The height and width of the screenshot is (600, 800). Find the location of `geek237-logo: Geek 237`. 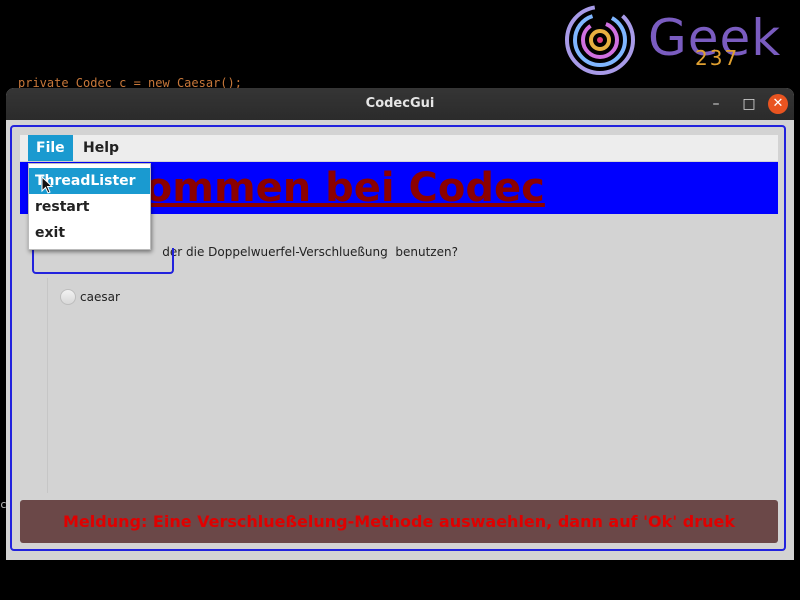

geek237-logo: Geek 237 is located at coordinates (680, 40).